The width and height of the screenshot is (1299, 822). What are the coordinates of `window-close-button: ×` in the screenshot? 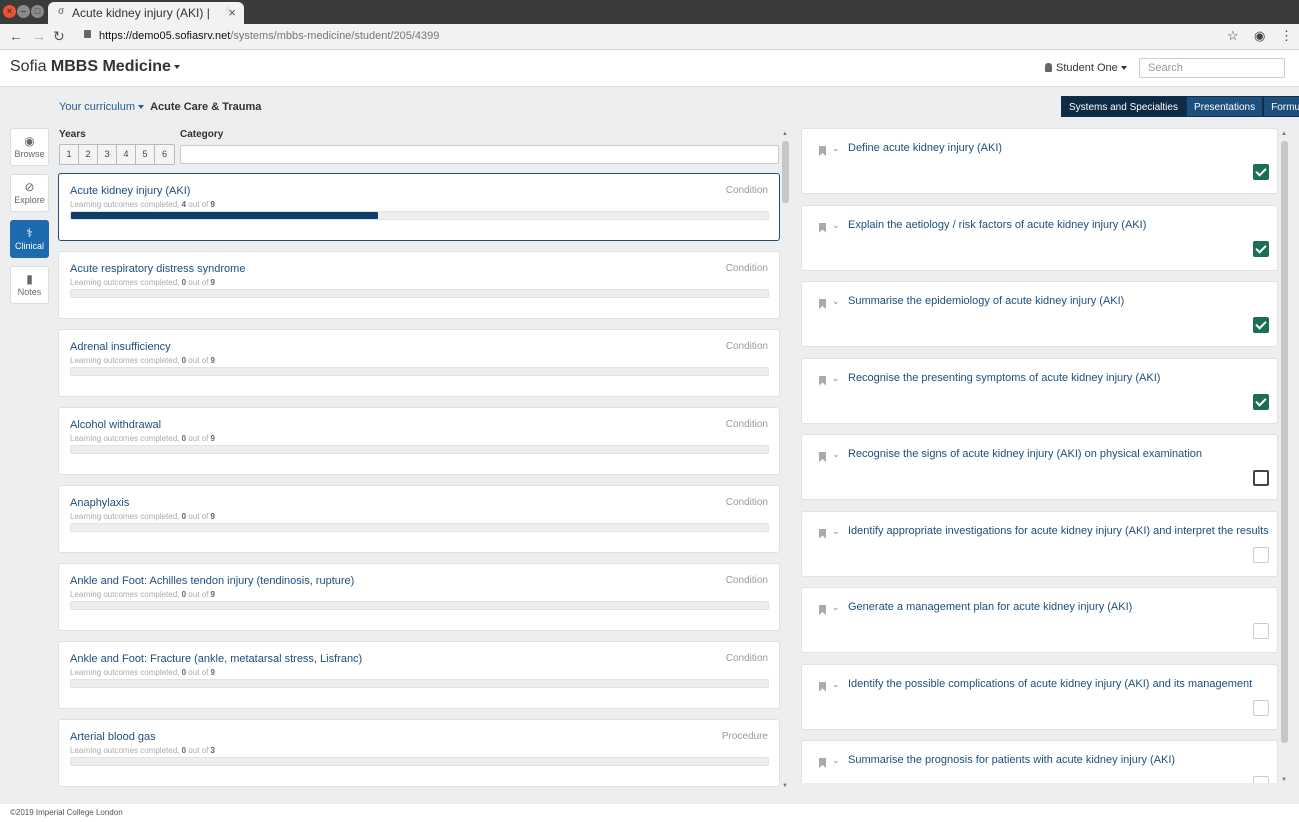 It's located at (9, 11).